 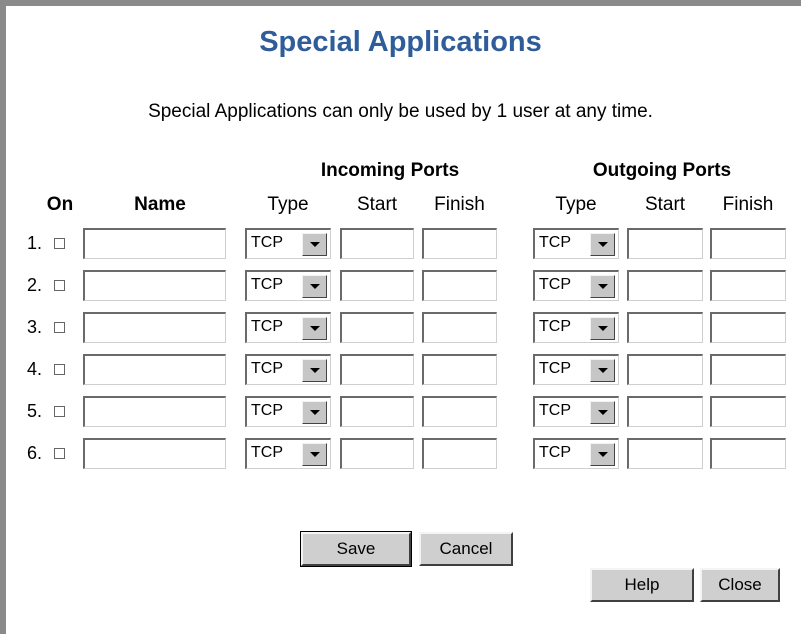 What do you see at coordinates (390, 170) in the screenshot?
I see `incoming-ports-heading: Incoming Ports` at bounding box center [390, 170].